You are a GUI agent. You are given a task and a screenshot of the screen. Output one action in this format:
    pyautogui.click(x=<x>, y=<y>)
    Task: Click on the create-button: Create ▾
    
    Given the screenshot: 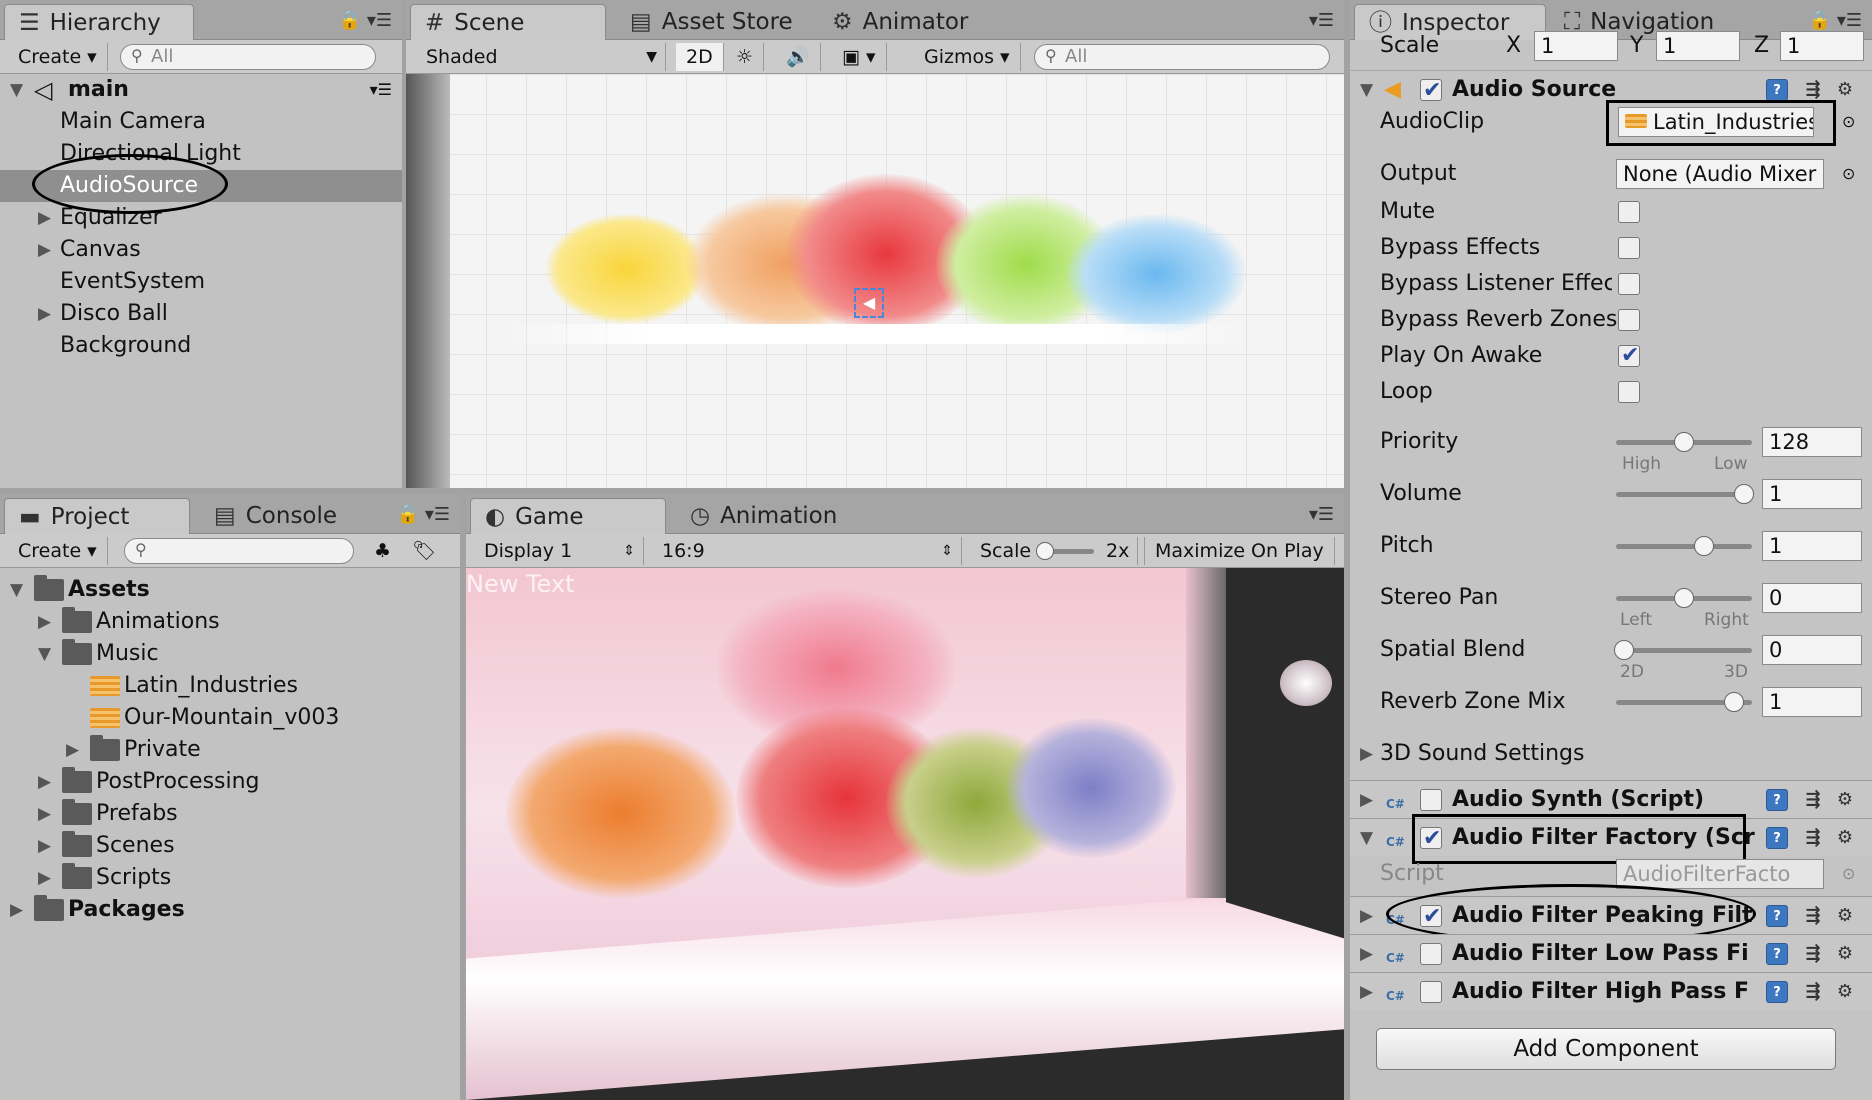 What is the action you would take?
    pyautogui.click(x=58, y=551)
    